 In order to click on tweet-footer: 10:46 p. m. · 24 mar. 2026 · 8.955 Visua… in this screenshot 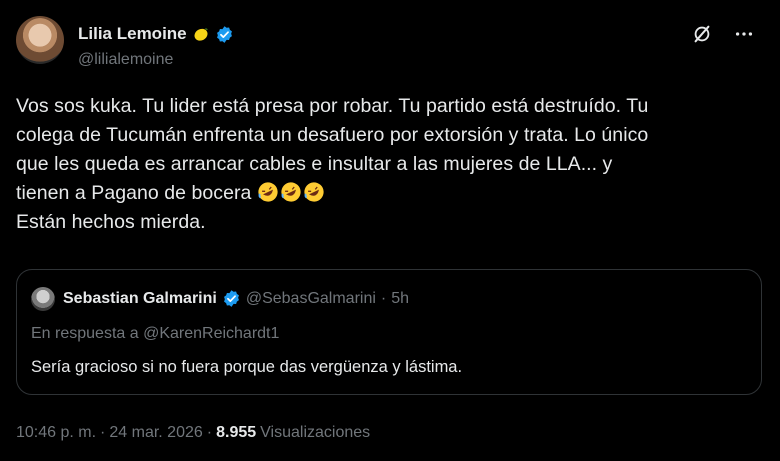, I will do `click(193, 433)`.